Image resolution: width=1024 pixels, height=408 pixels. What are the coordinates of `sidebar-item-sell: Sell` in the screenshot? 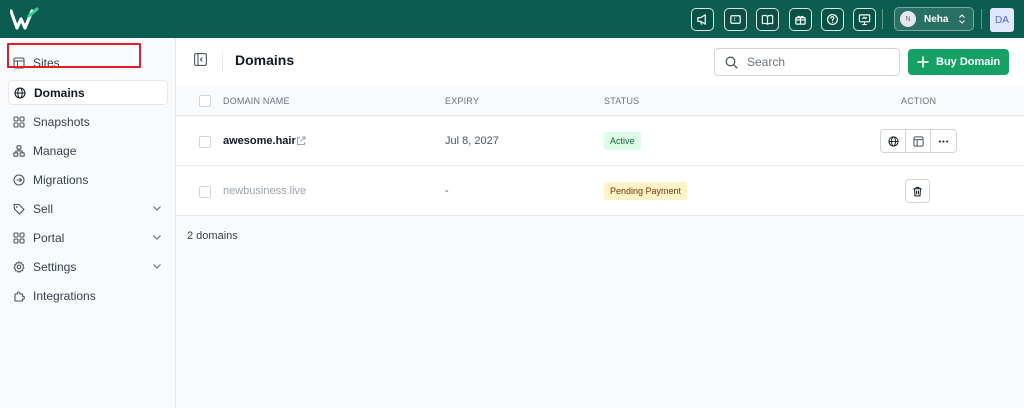 It's located at (88, 208).